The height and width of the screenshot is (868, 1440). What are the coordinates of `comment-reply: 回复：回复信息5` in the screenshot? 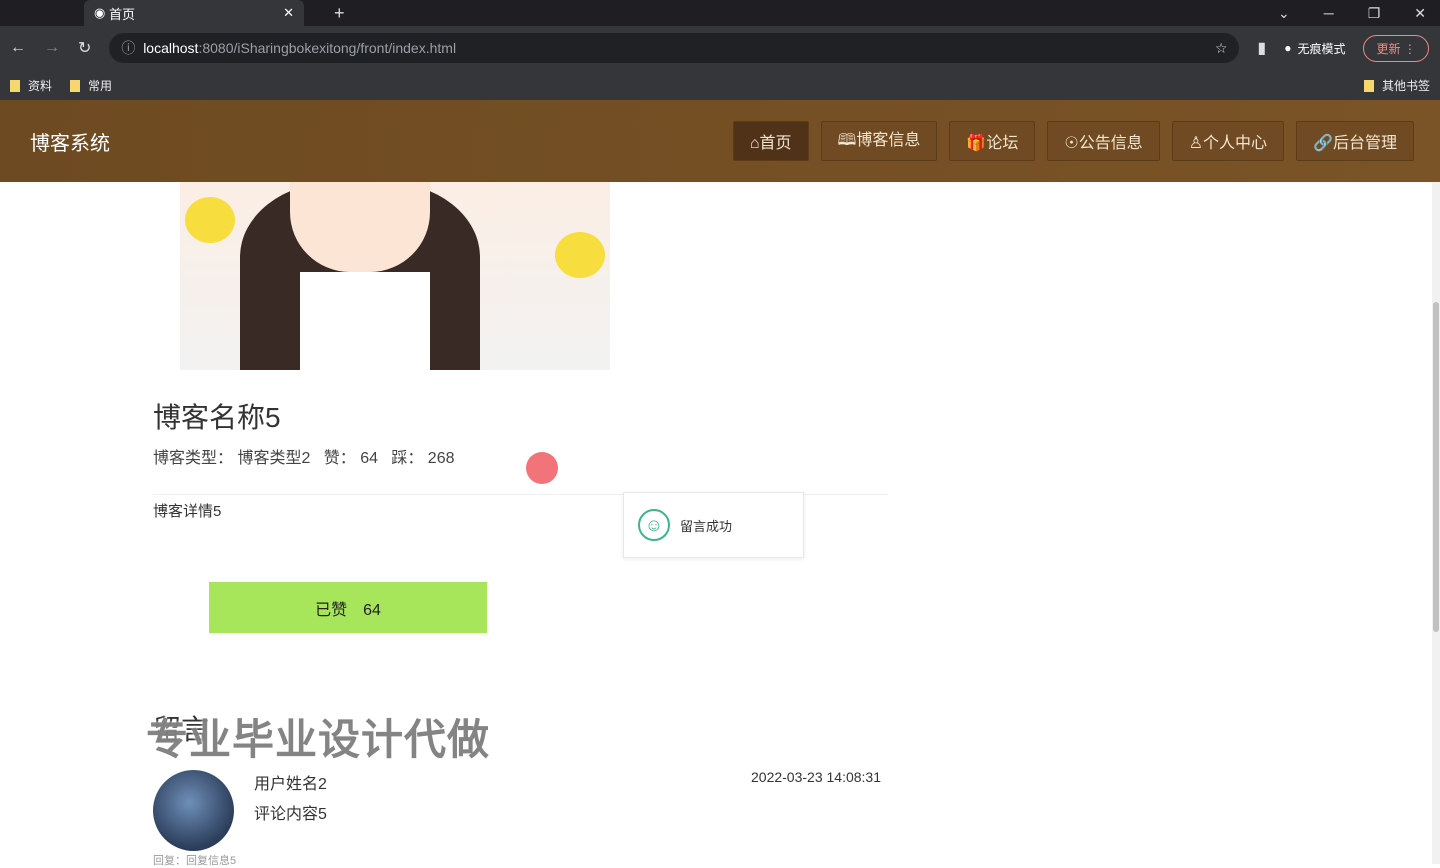 It's located at (195, 861).